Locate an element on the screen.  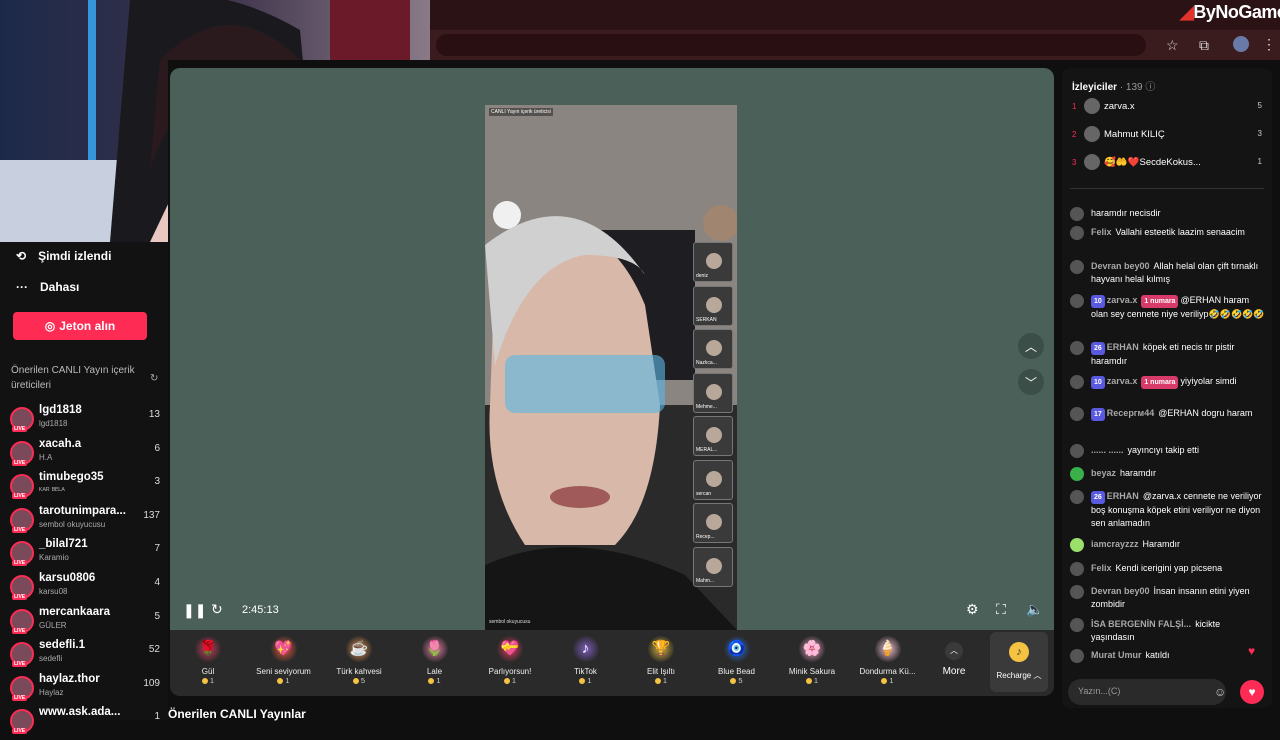
chat-username: Murat Umur is located at coordinates (1116, 655).